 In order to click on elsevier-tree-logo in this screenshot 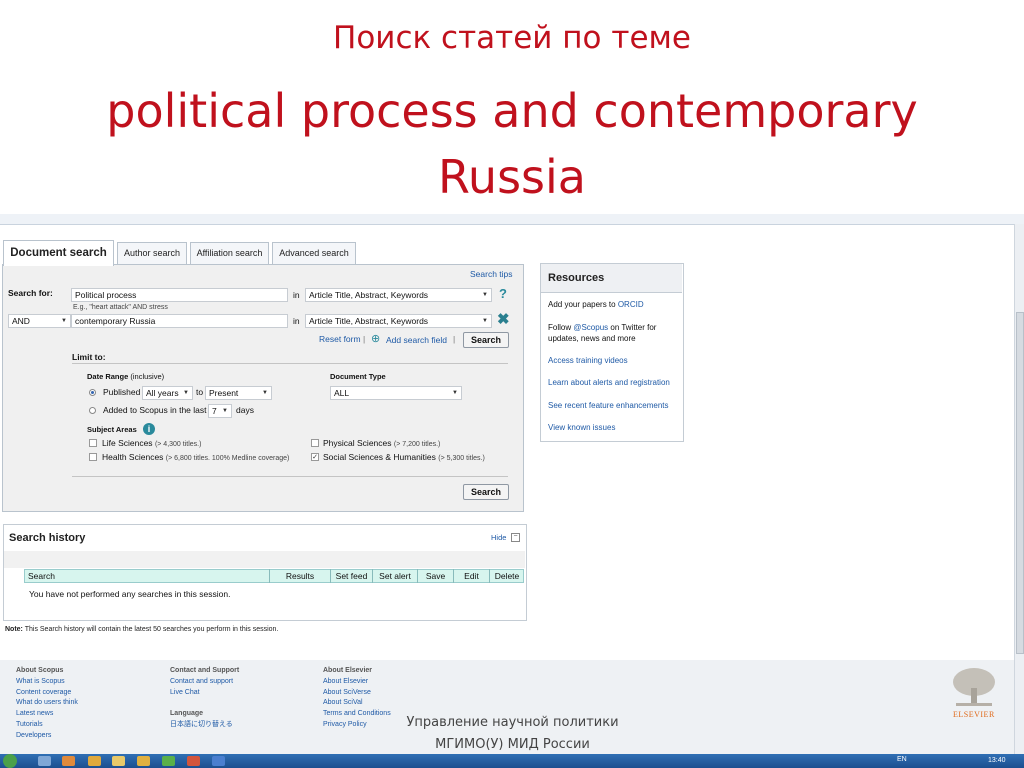, I will do `click(974, 687)`.